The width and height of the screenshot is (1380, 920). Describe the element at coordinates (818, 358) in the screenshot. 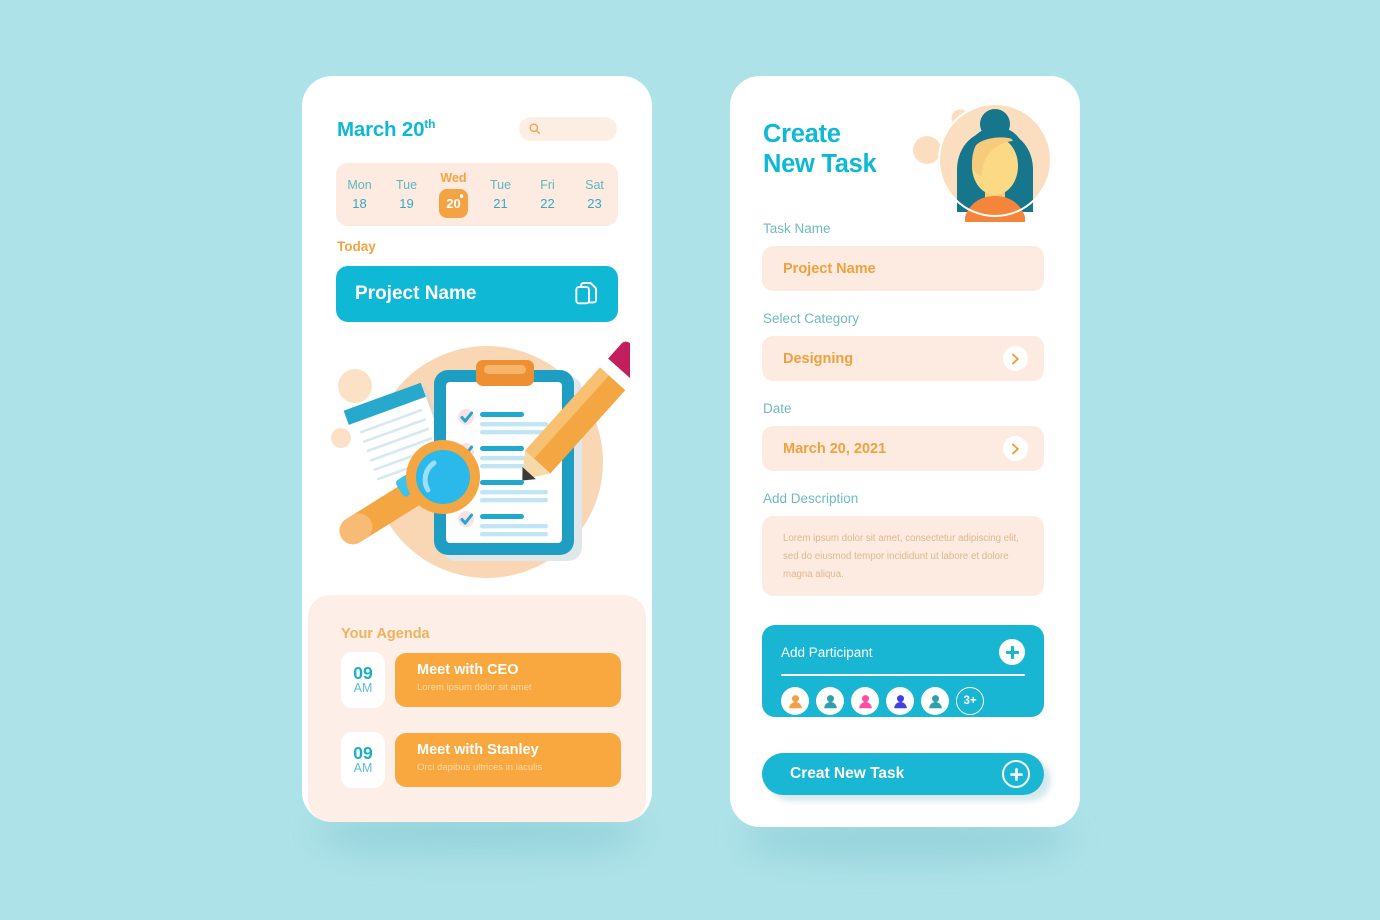

I see `select-category-value: Designing` at that location.